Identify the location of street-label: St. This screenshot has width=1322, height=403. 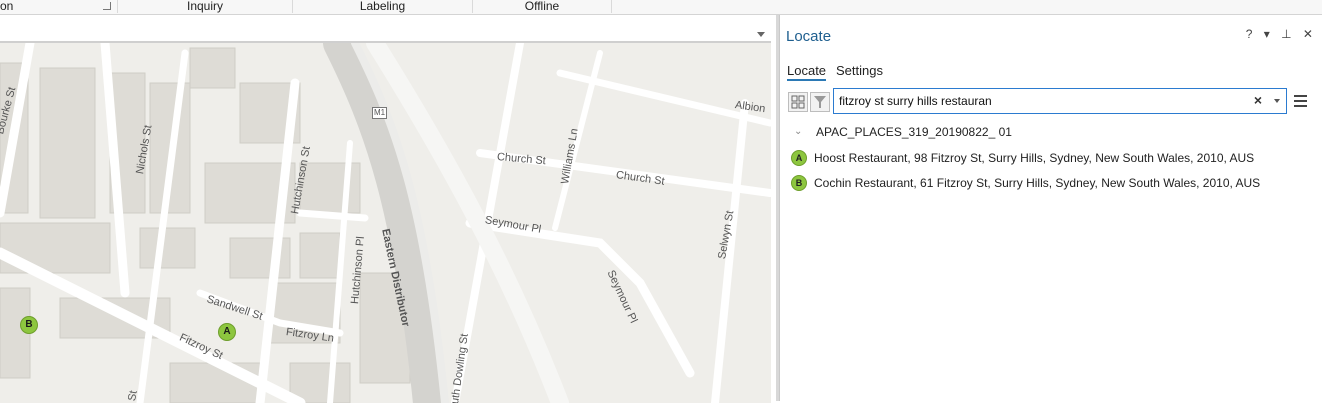
(133, 396).